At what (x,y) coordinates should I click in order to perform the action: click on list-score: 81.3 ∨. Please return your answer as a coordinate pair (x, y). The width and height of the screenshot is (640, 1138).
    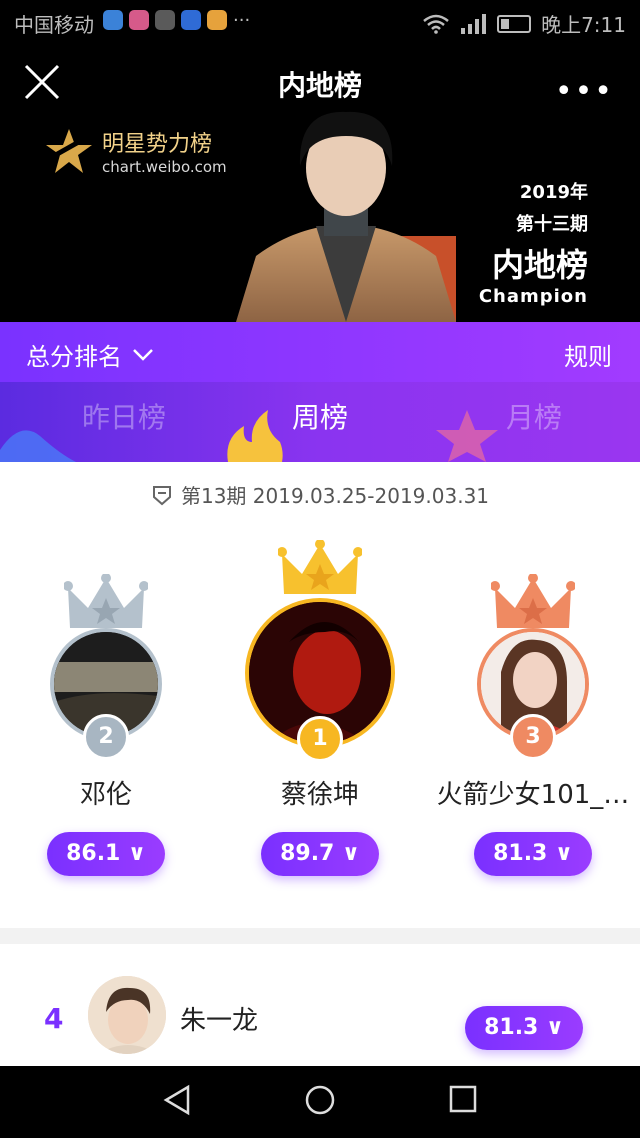
    Looking at the image, I should click on (524, 1028).